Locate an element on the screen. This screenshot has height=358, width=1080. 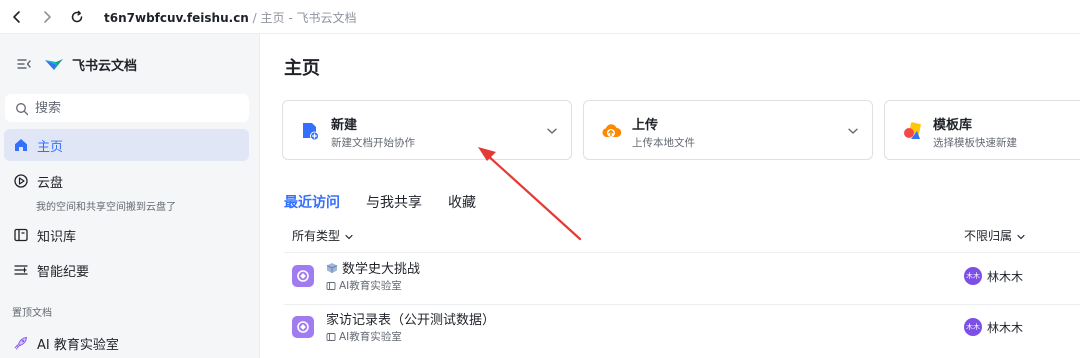
wiki-icon is located at coordinates (21, 235).